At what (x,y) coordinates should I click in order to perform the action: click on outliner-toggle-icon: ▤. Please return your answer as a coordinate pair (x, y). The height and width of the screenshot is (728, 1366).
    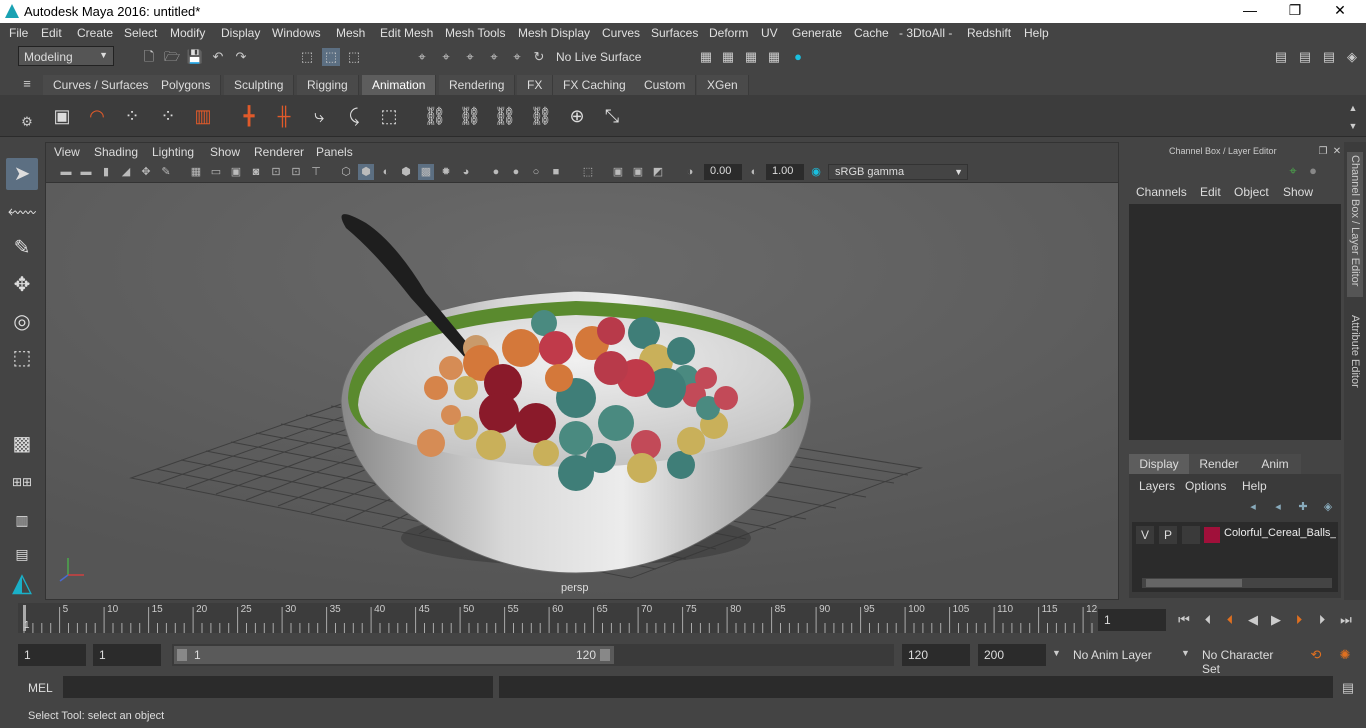
    Looking at the image, I should click on (1305, 57).